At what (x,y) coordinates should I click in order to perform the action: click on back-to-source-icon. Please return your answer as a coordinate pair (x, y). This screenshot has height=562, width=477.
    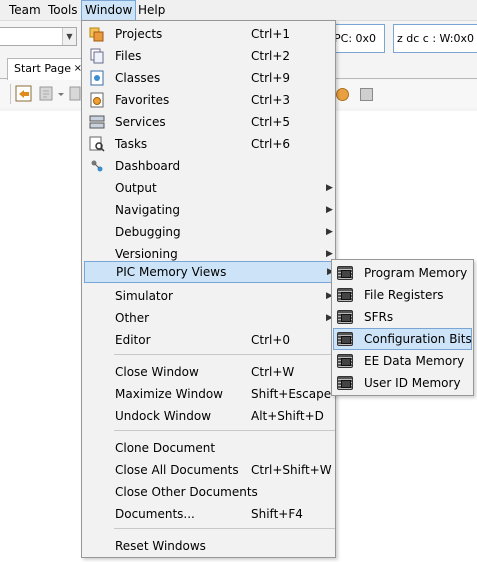
    Looking at the image, I should click on (23, 93).